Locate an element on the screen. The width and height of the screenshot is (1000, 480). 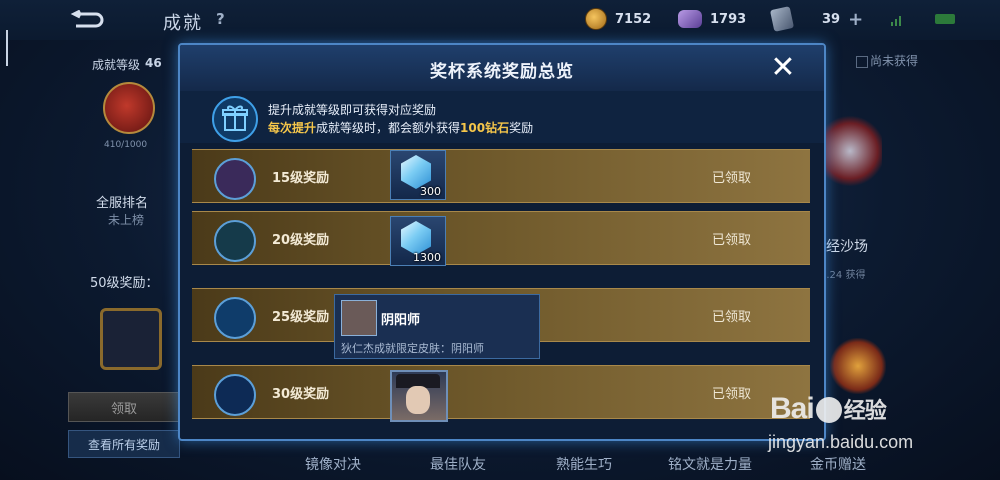
info-highlight-diamonds: 100钻石 is located at coordinates (485, 128).